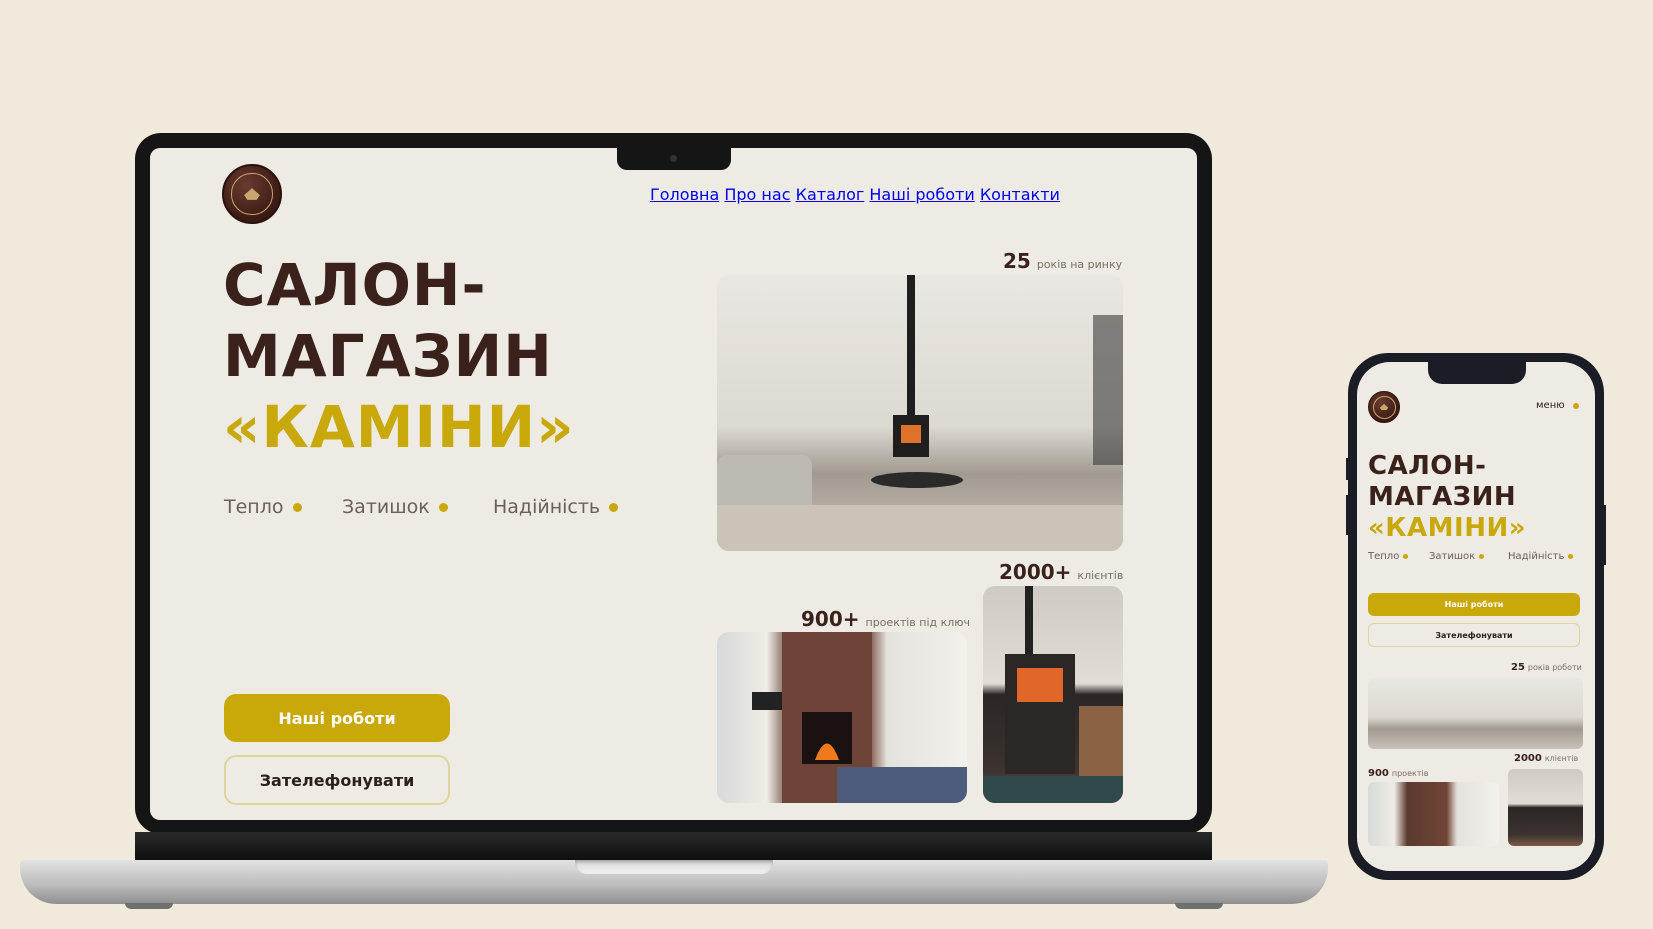 This screenshot has height=929, width=1653. I want to click on nav-works: Наші роботи, so click(921, 194).